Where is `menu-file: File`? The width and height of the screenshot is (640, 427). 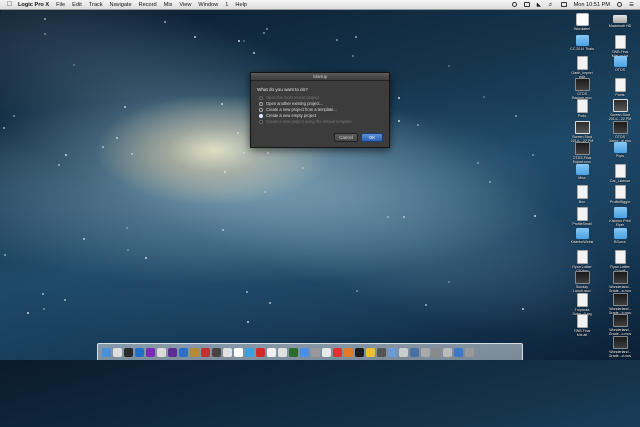
menu-file: File is located at coordinates (60, 5).